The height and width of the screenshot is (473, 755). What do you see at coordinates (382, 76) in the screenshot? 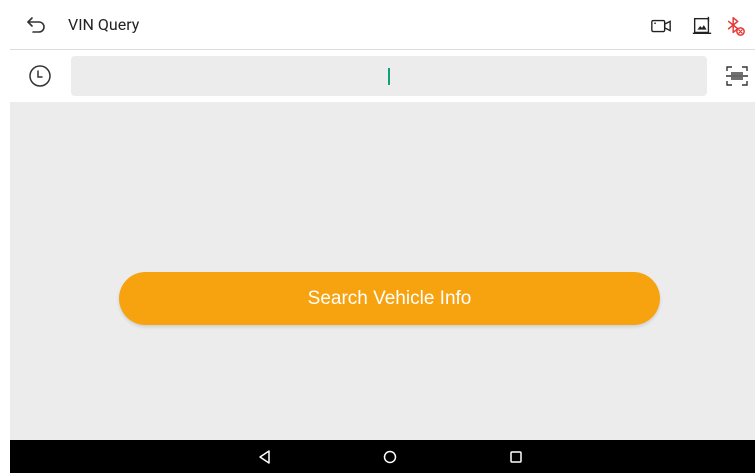
I see `vin-search-bar` at bounding box center [382, 76].